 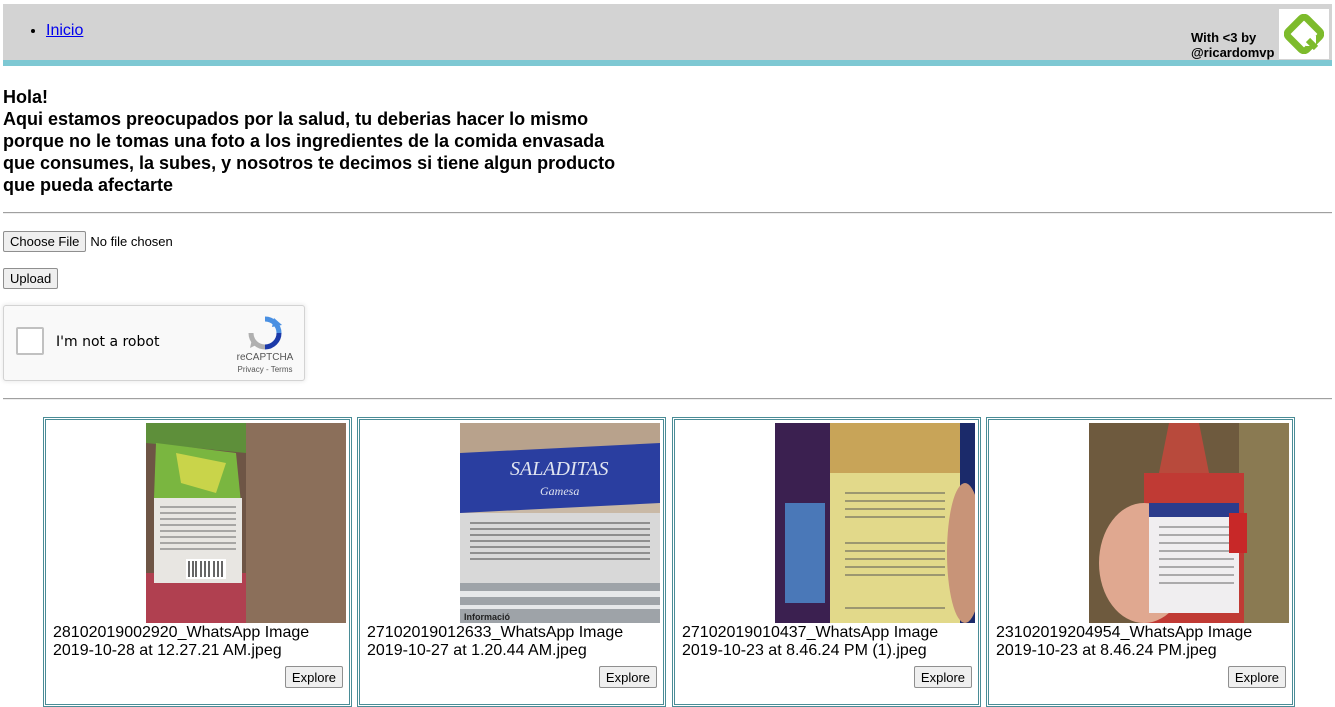 What do you see at coordinates (88, 241) in the screenshot?
I see `file-input: Choose File No file chosen` at bounding box center [88, 241].